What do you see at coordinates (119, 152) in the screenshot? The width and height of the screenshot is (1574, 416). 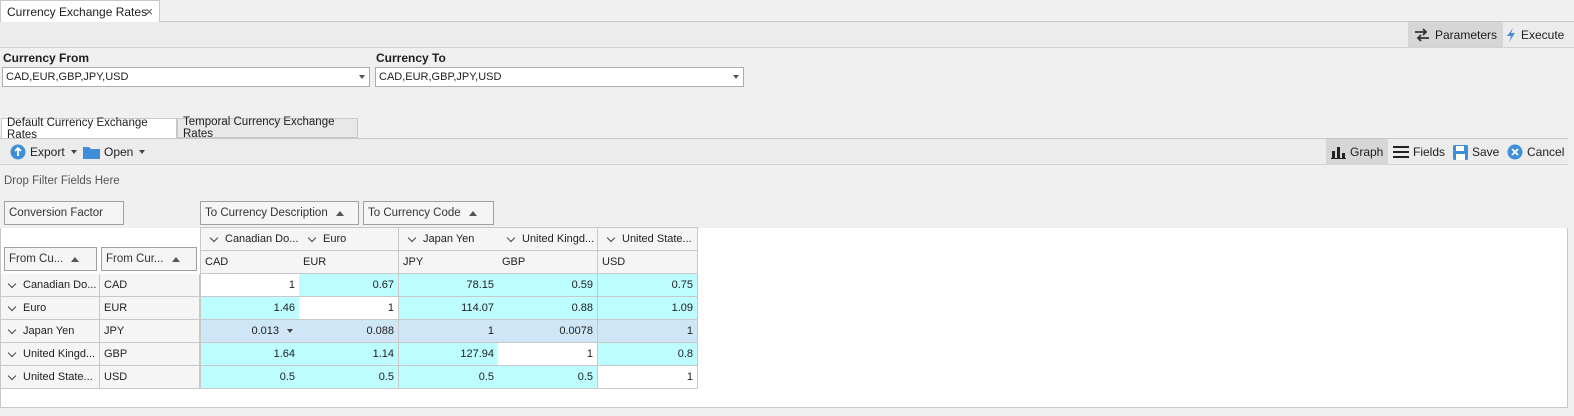 I see `open-label: Open` at bounding box center [119, 152].